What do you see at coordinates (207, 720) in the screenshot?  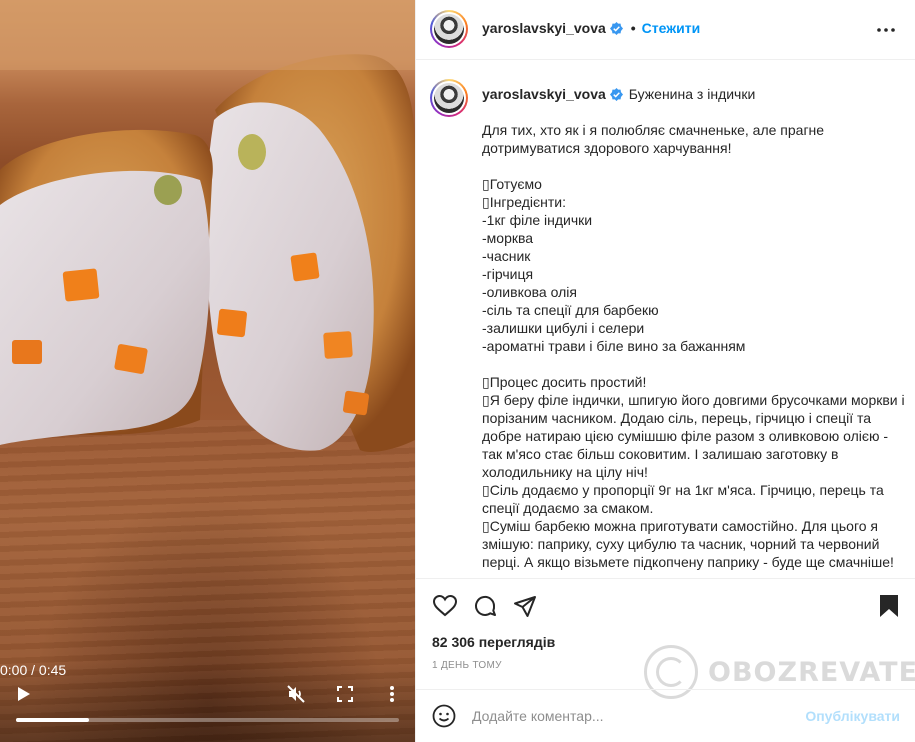 I see `video-progress-track` at bounding box center [207, 720].